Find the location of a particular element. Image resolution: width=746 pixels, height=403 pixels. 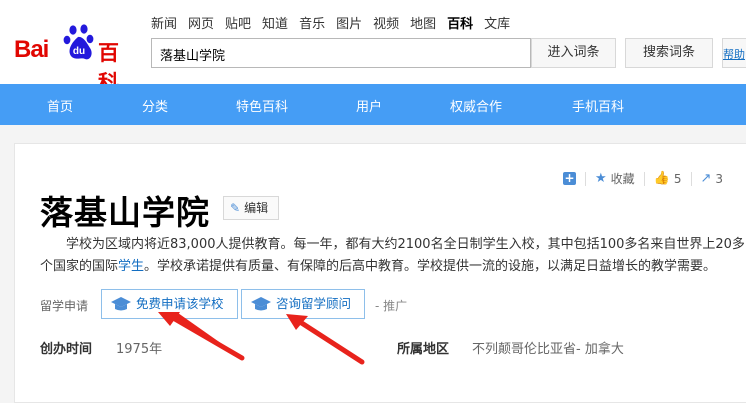

star-icon: ★ is located at coordinates (601, 178).